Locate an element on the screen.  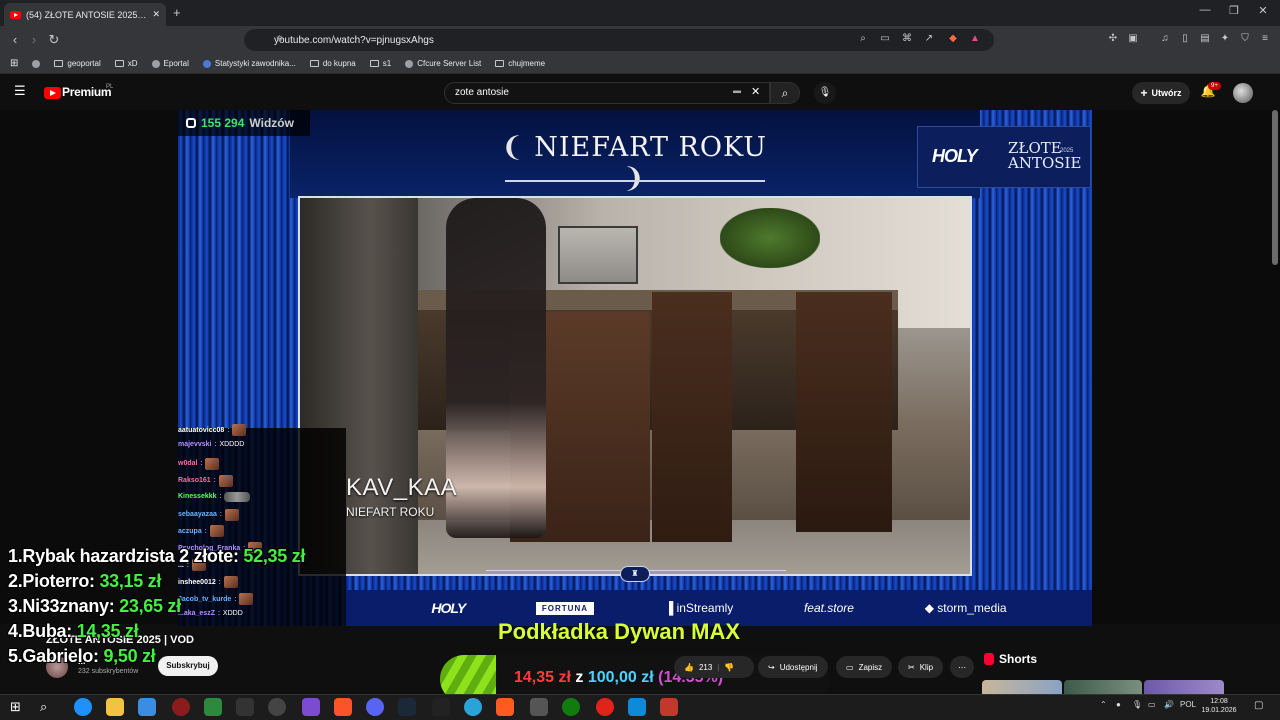
clip-button: ✂ Klip is located at coordinates (921, 667).